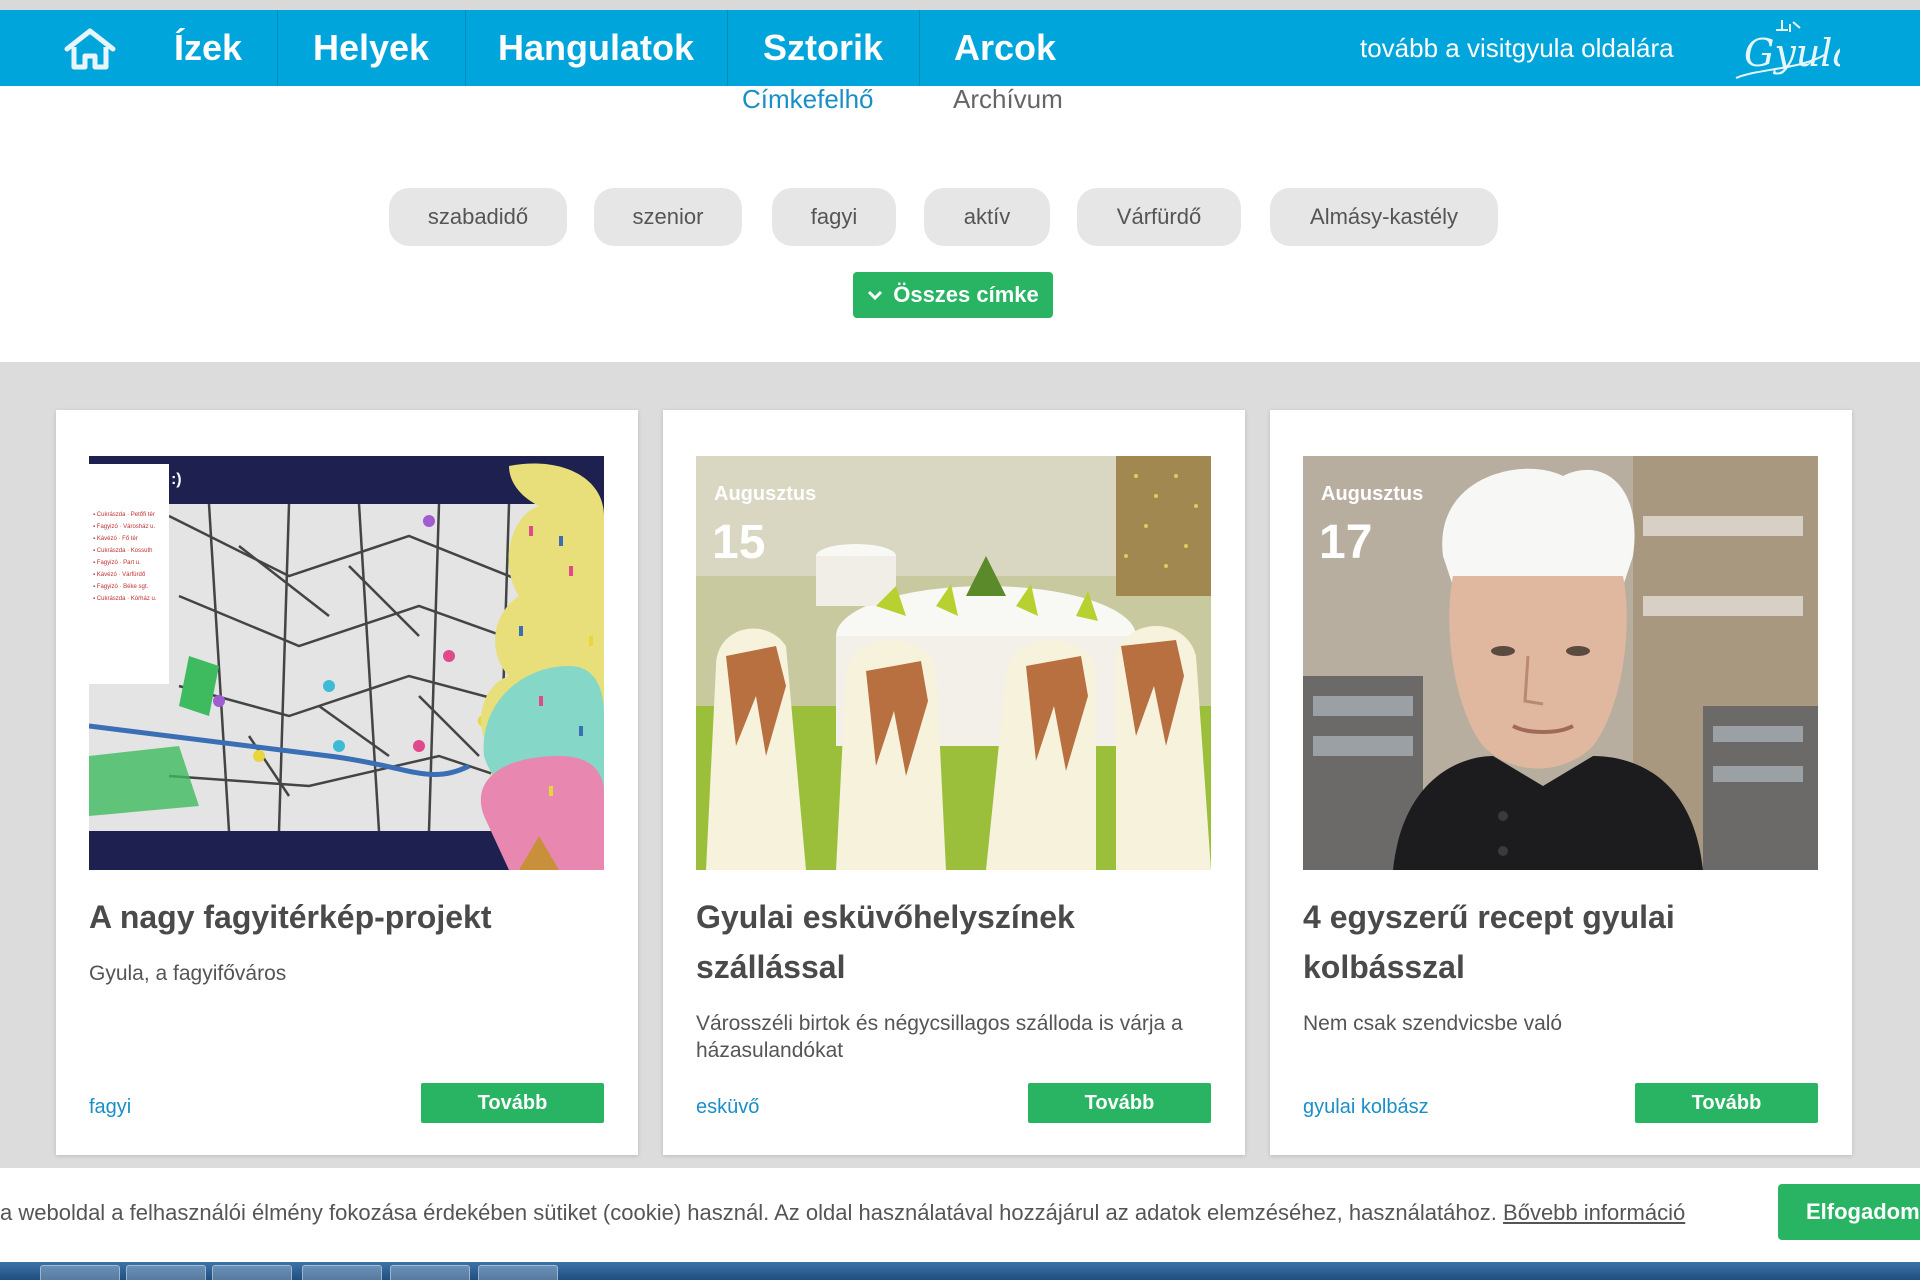 Image resolution: width=1920 pixels, height=1280 pixels. Describe the element at coordinates (956, 942) in the screenshot. I see `card-title: Gyulai esküvőhelyszínek szállással` at that location.